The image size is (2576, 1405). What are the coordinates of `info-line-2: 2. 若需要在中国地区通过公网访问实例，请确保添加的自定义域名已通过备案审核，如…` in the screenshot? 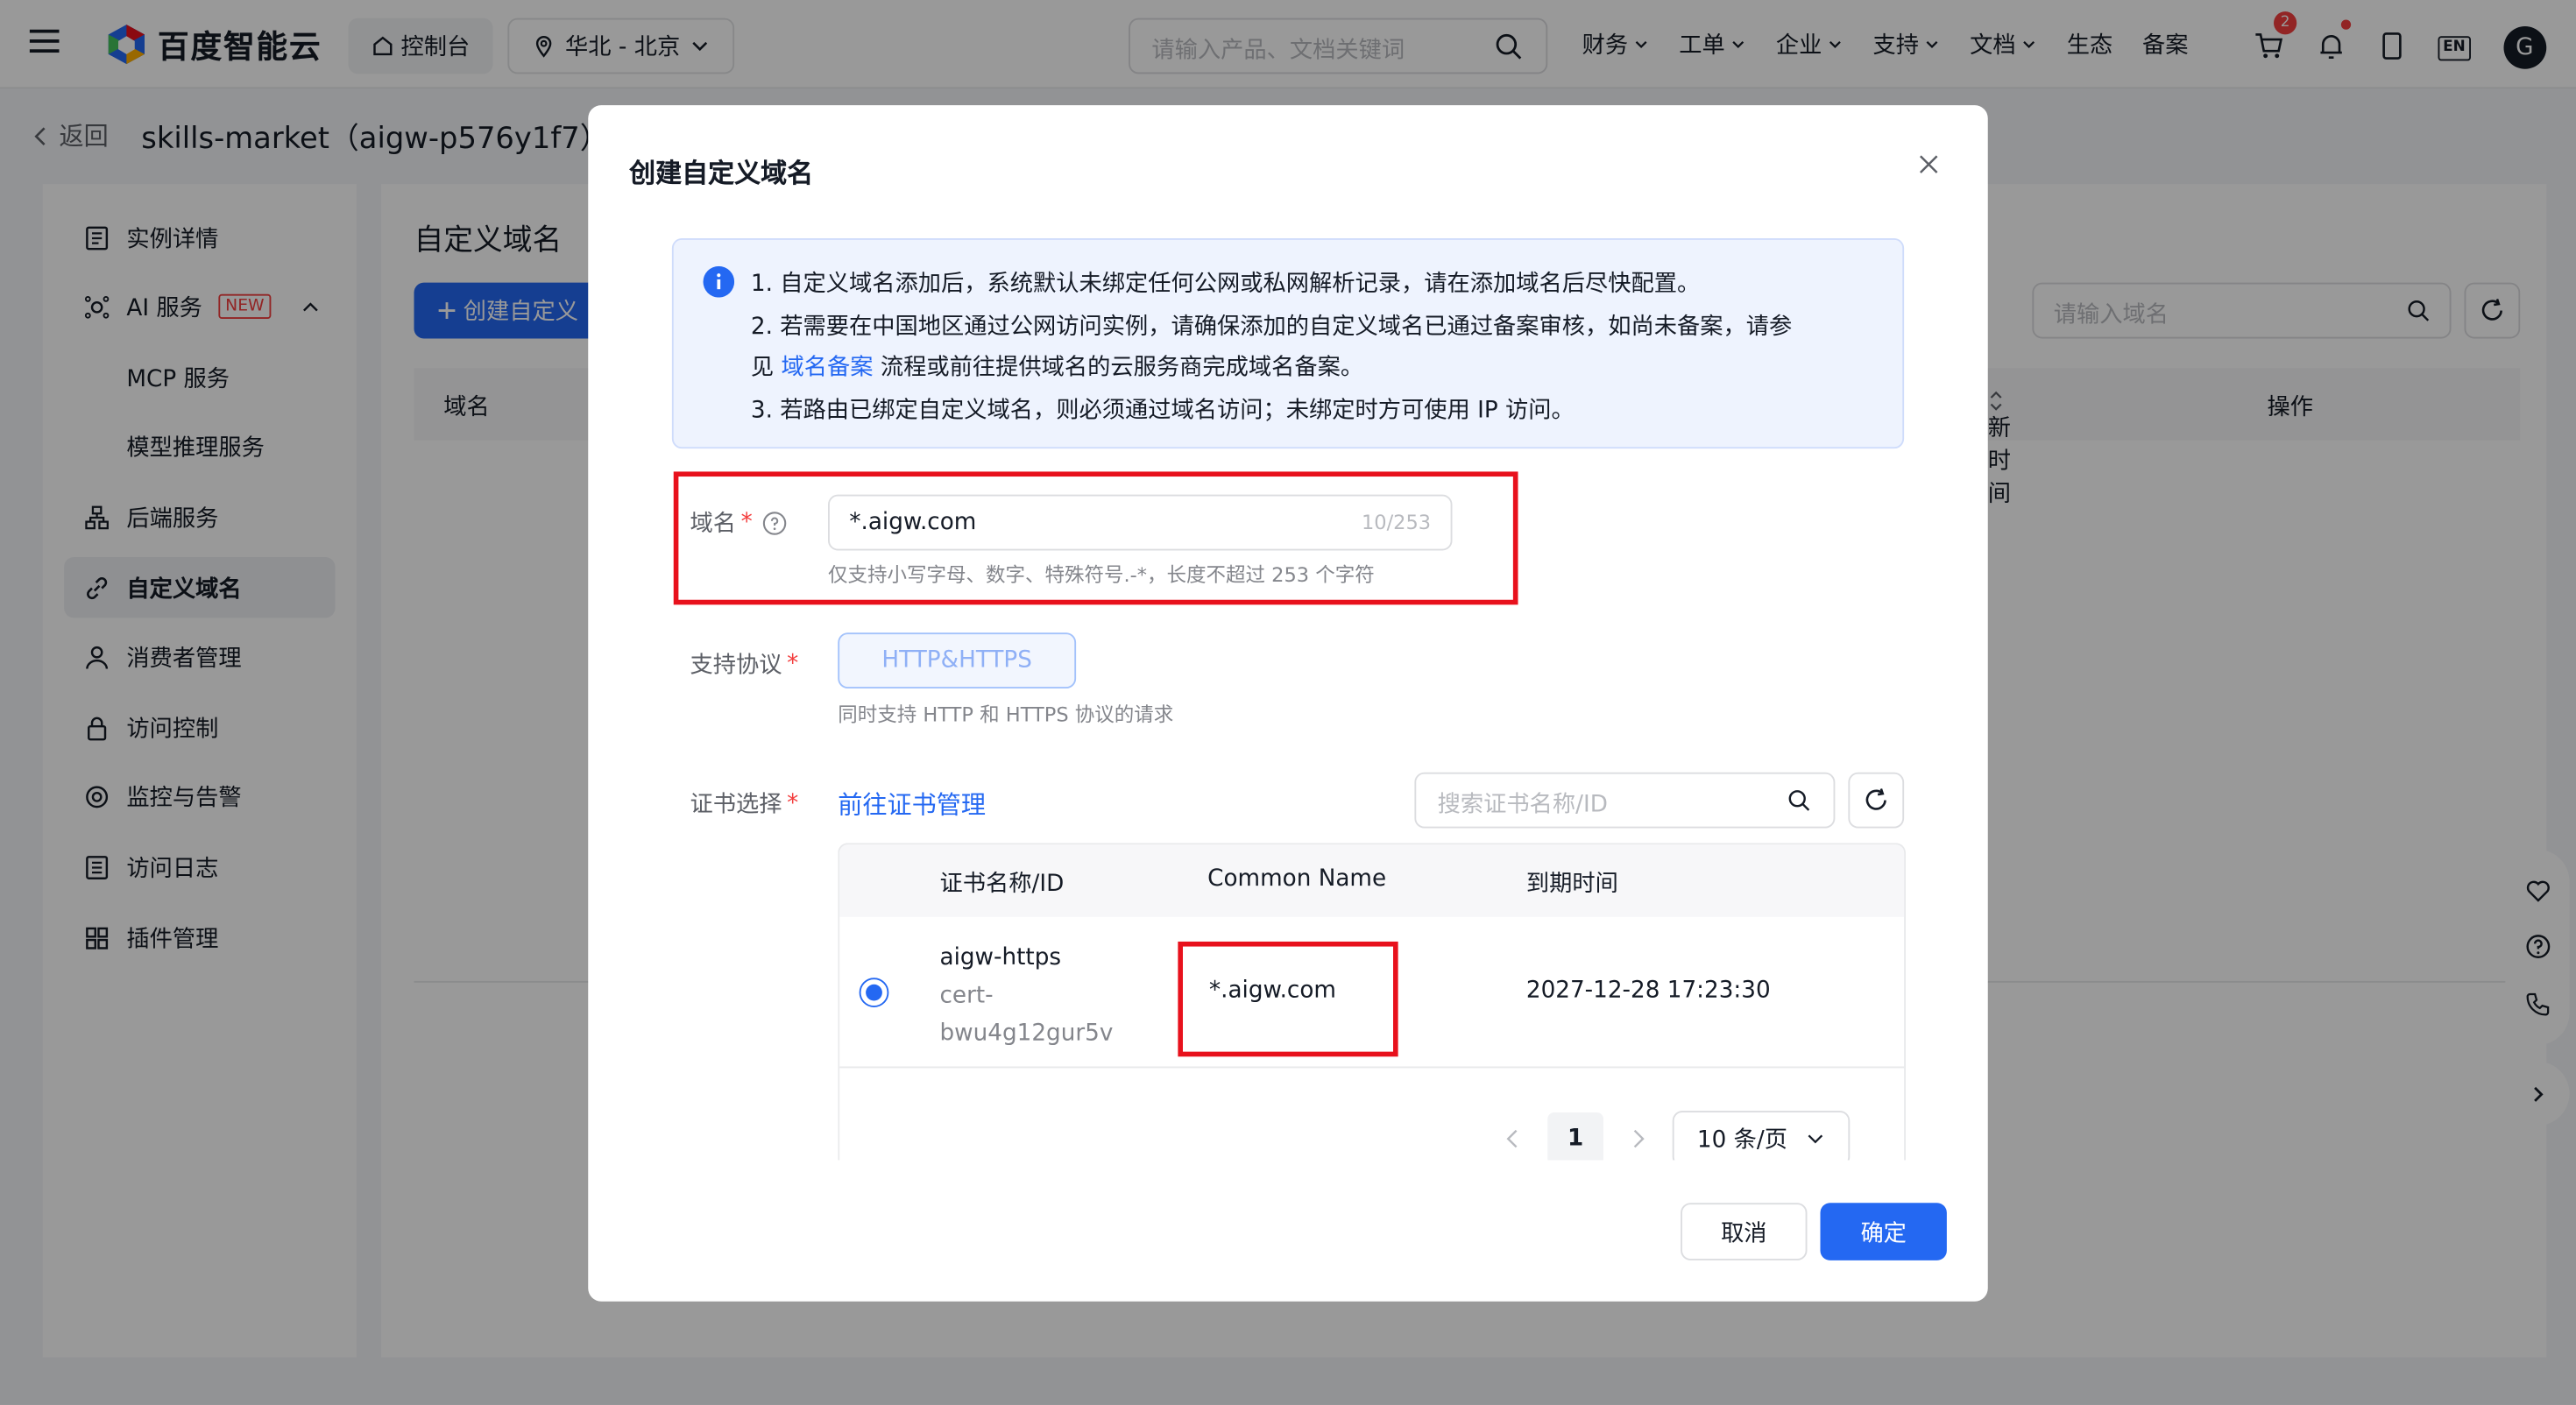 It's located at (1271, 326).